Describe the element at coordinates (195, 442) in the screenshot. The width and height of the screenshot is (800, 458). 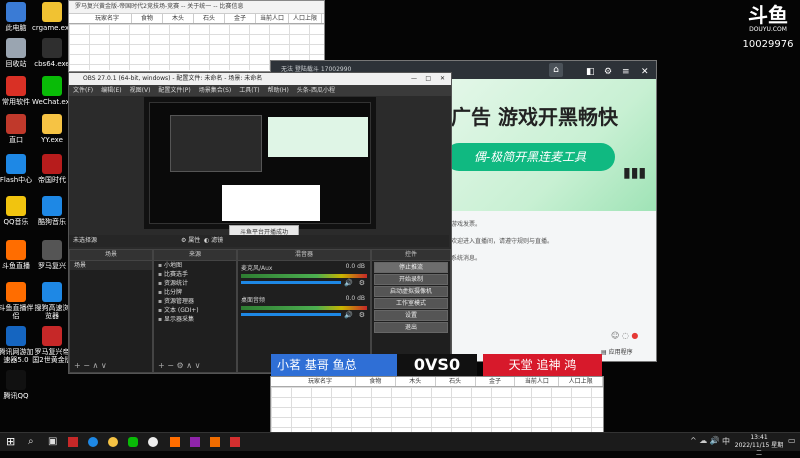
I see `taskbar-app-icon` at that location.